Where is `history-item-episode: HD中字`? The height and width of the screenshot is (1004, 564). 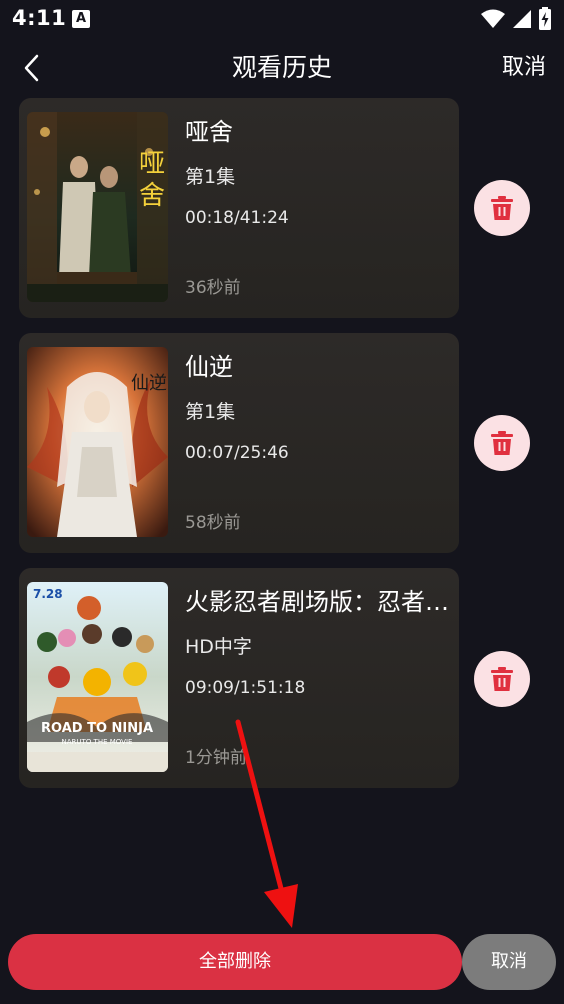
history-item-episode: HD中字 is located at coordinates (218, 647).